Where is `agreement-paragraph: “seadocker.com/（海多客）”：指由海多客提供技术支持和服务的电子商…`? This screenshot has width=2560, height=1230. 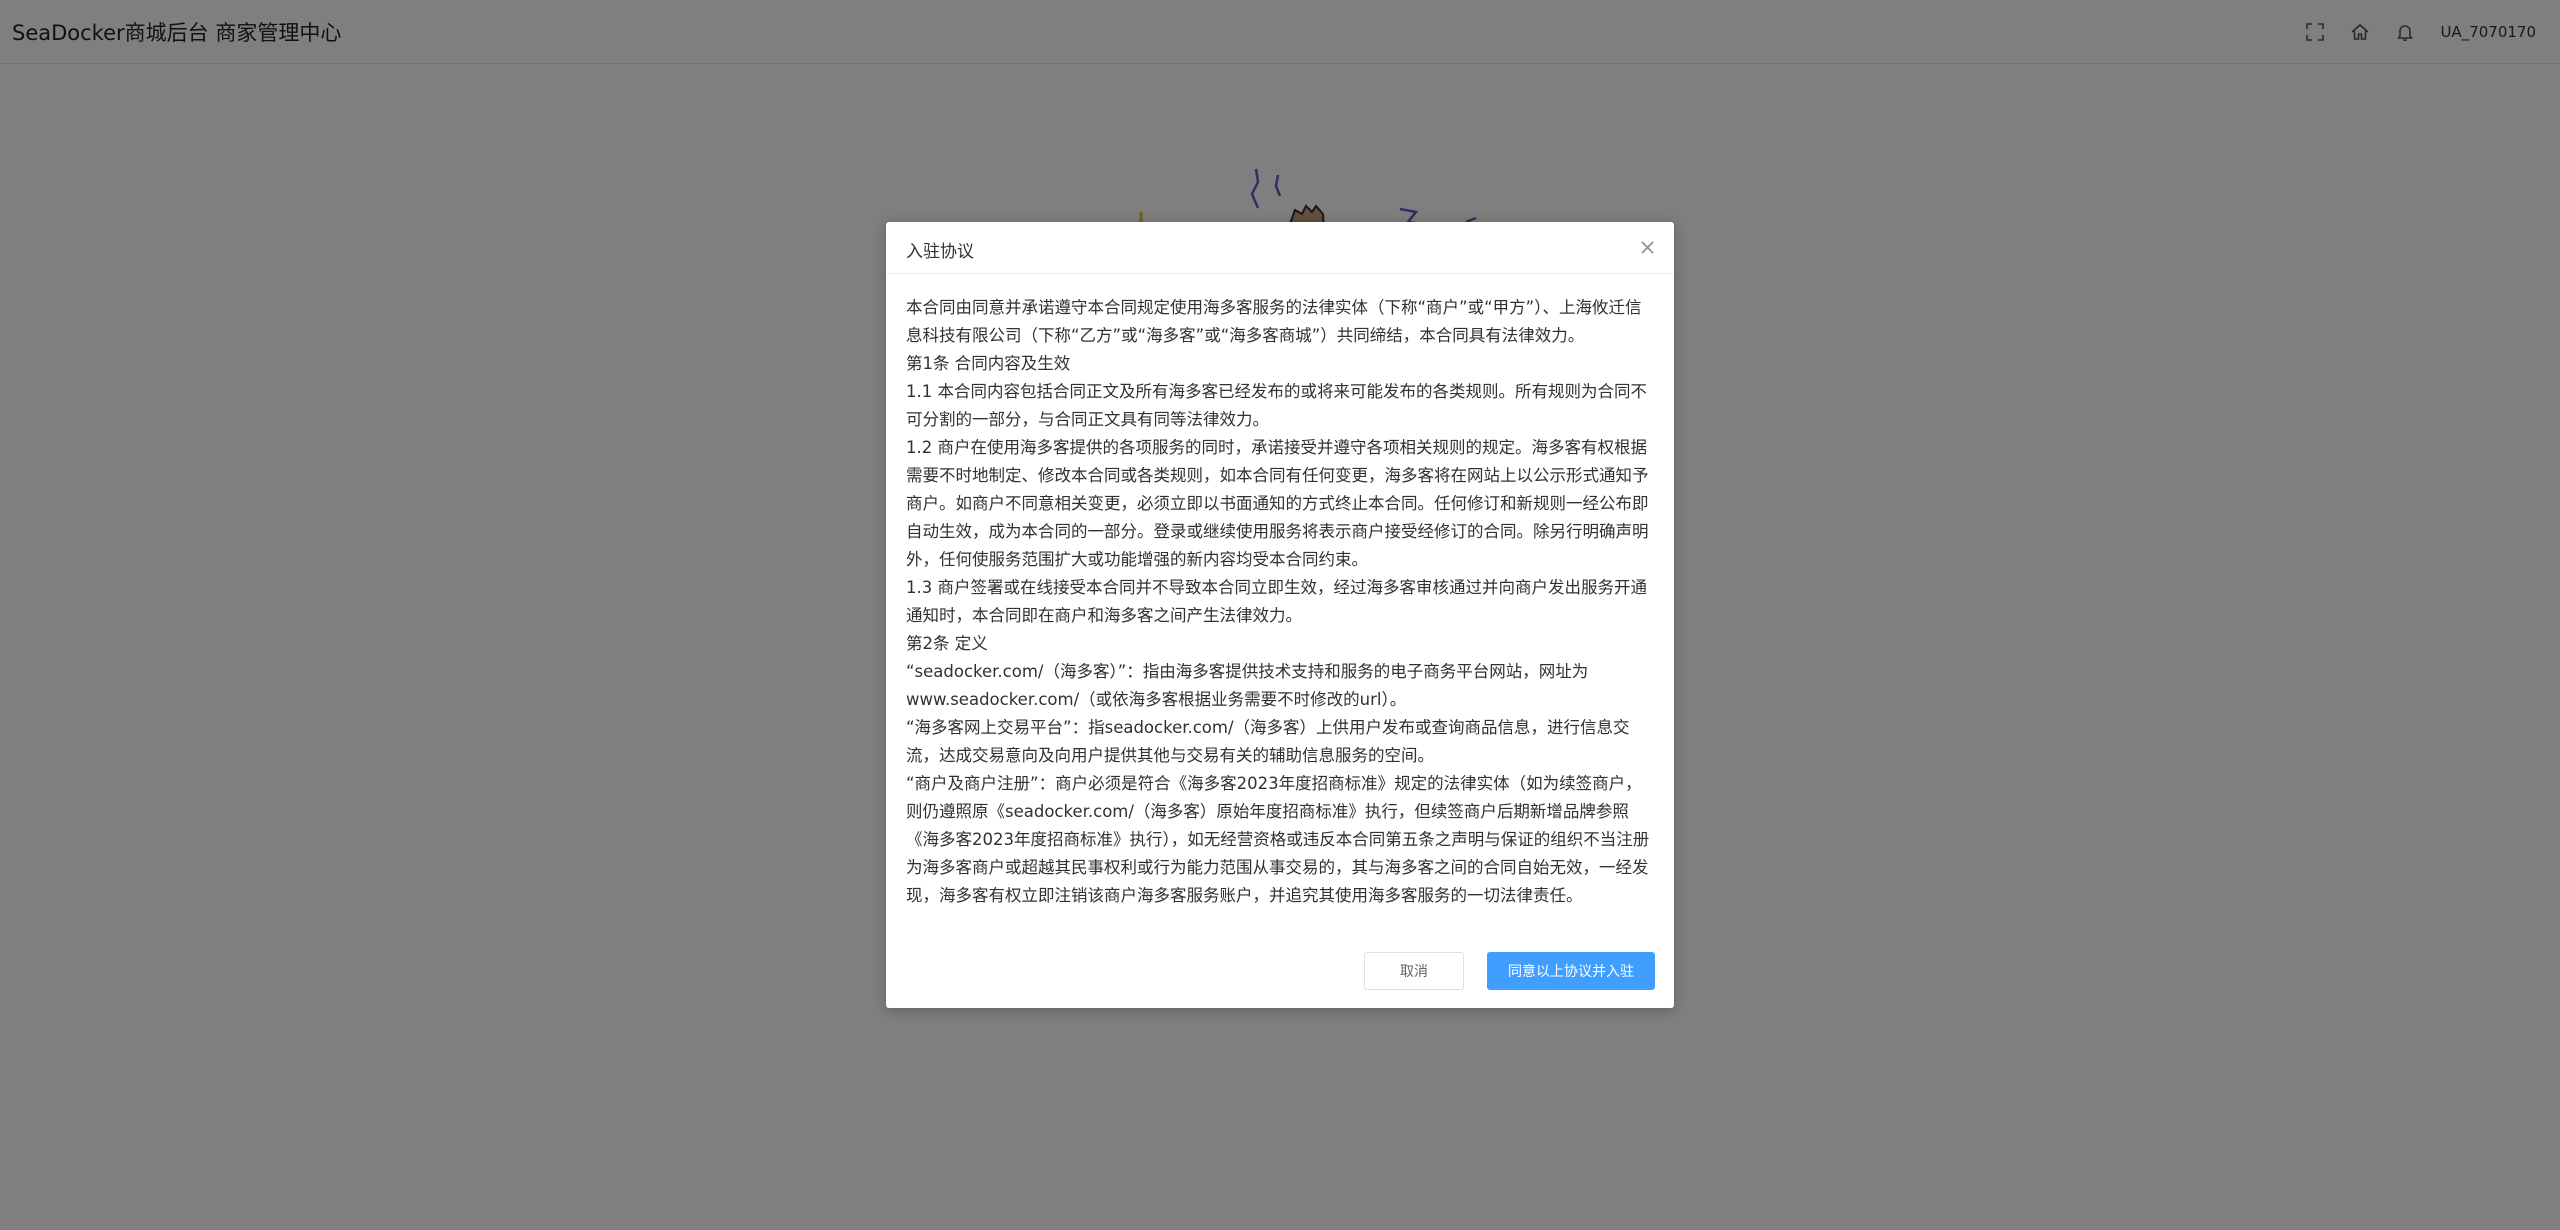 agreement-paragraph: “seadocker.com/（海多客）”：指由海多客提供技术支持和服务的电子商… is located at coordinates (1247, 685).